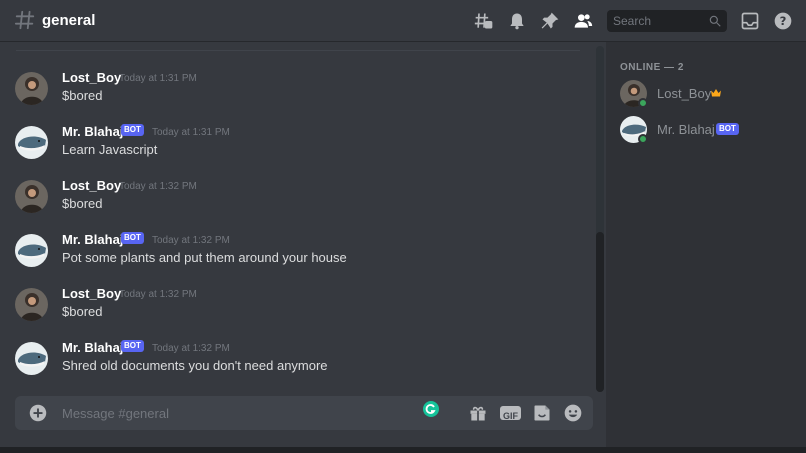 This screenshot has width=806, height=453. Describe the element at coordinates (542, 413) in the screenshot. I see `sticker-icon` at that location.